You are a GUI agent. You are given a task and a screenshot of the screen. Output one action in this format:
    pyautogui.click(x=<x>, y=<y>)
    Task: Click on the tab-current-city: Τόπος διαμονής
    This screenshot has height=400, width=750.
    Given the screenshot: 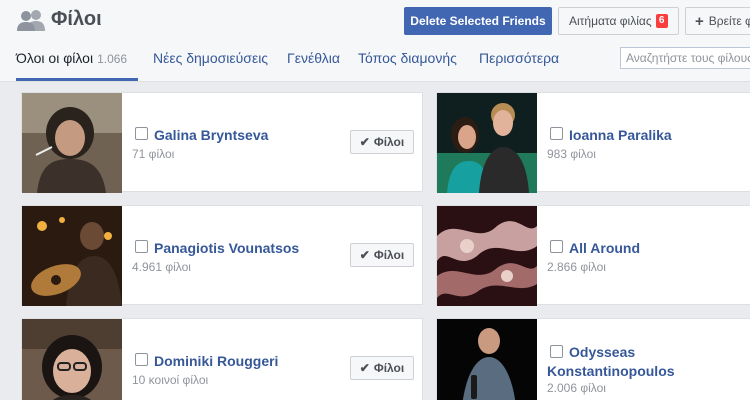 What is the action you would take?
    pyautogui.click(x=407, y=58)
    